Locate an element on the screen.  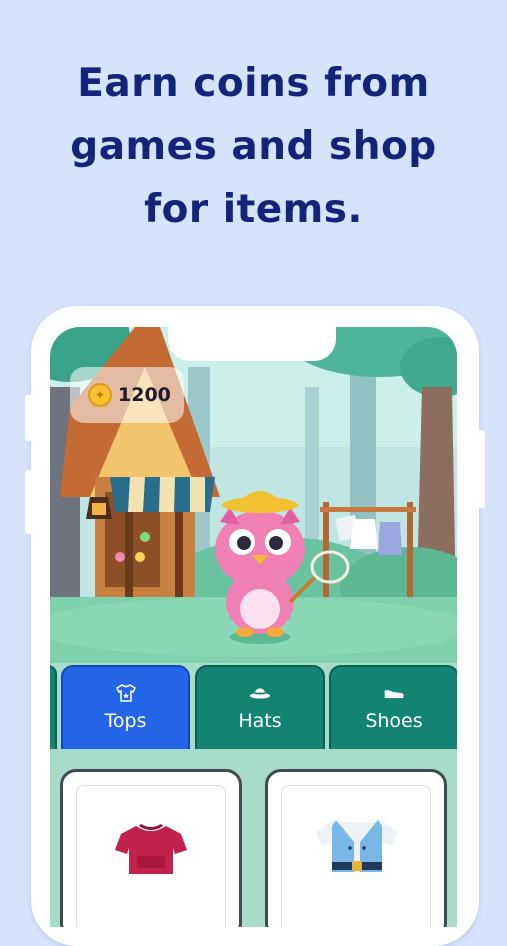
red-top-icon is located at coordinates (151, 849).